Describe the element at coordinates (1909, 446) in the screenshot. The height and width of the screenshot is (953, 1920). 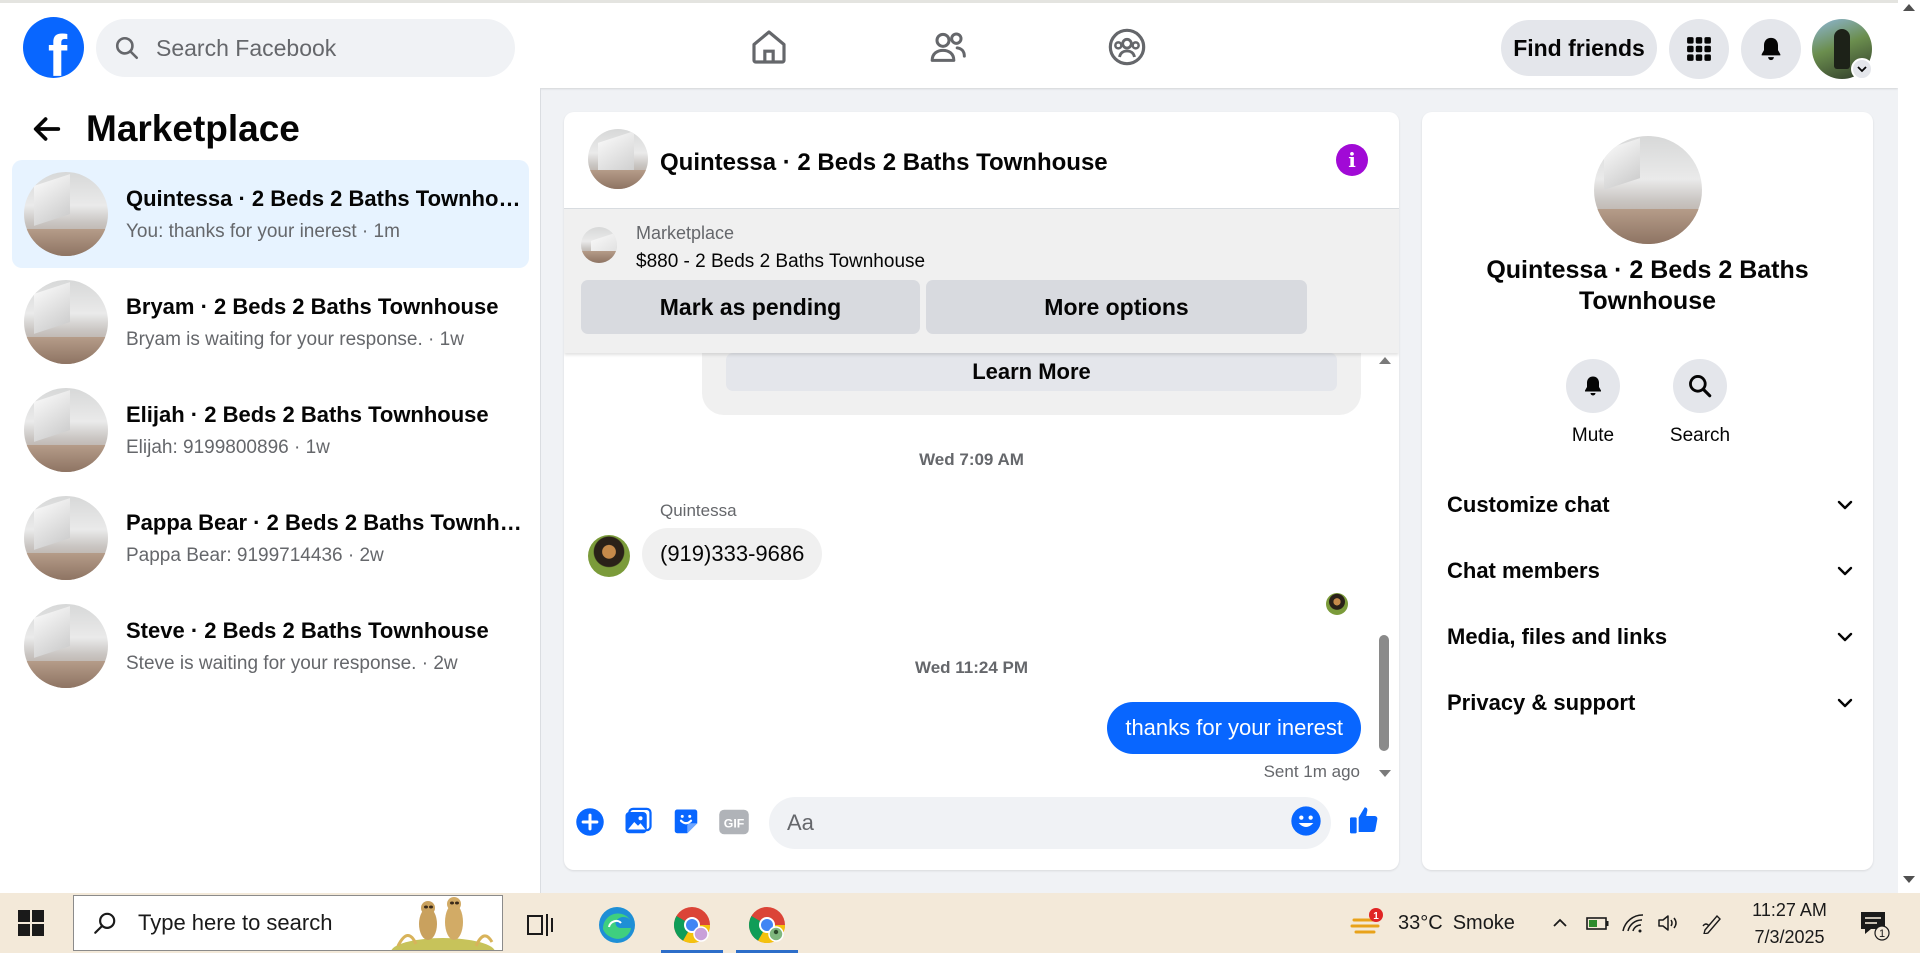
I see `page-scrollbar` at that location.